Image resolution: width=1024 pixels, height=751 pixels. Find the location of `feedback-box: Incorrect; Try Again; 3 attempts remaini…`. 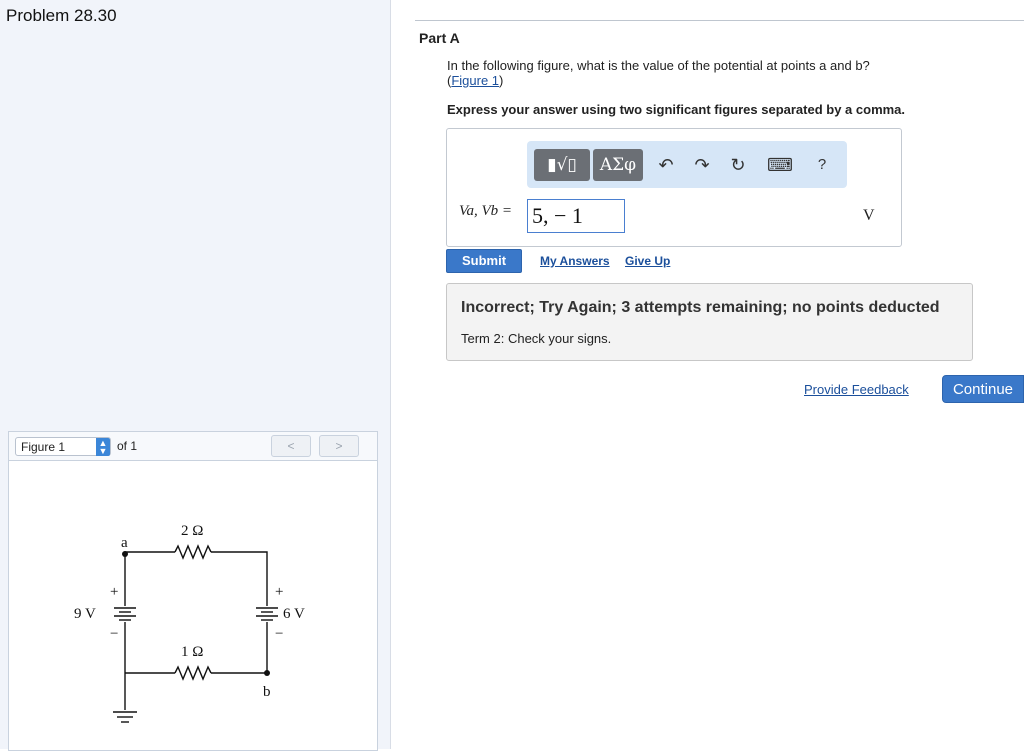

feedback-box: Incorrect; Try Again; 3 attempts remaini… is located at coordinates (709, 322).